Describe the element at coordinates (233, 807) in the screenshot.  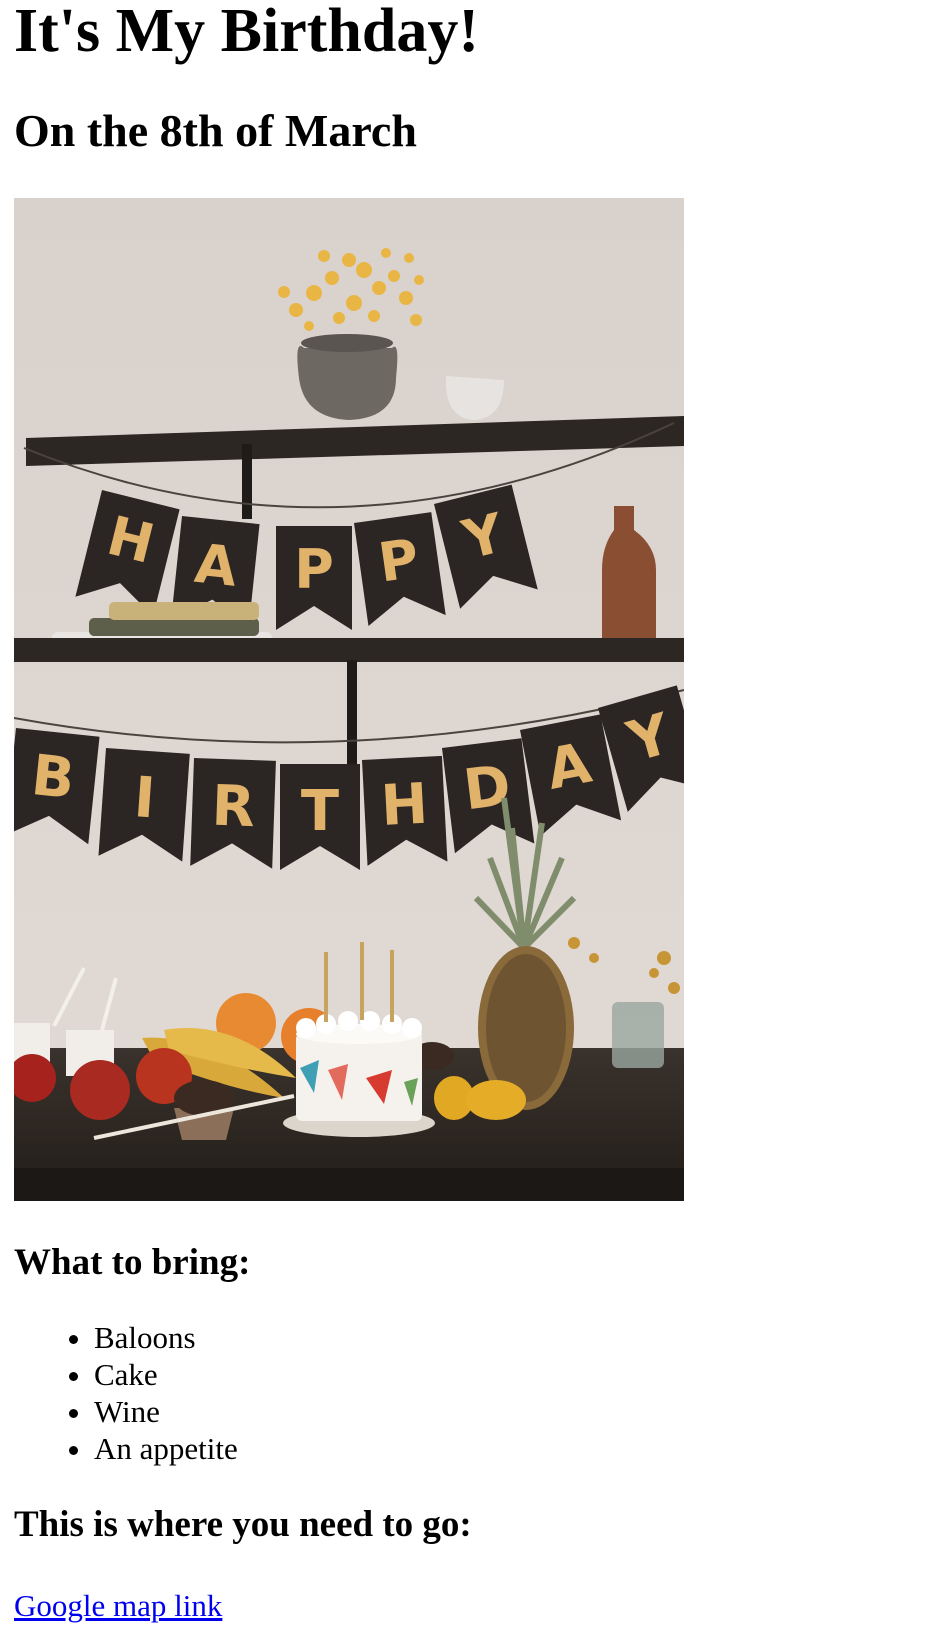
I see `svg-text: R` at that location.